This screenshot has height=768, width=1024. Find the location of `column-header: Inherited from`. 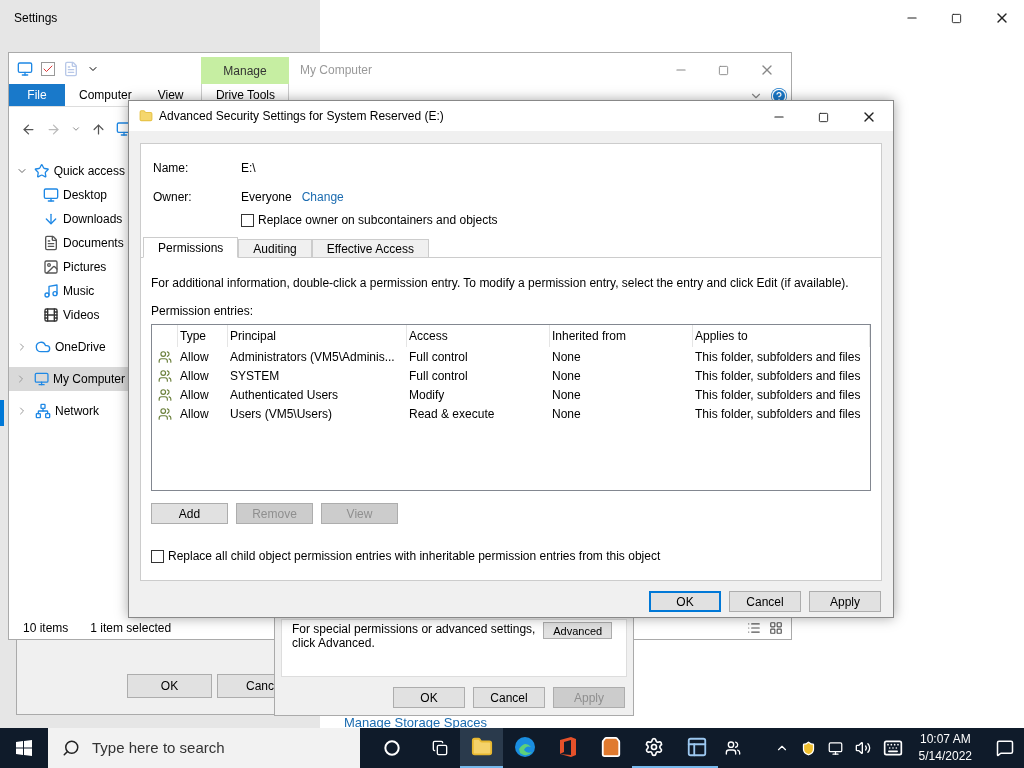

column-header: Inherited from is located at coordinates (621, 336).